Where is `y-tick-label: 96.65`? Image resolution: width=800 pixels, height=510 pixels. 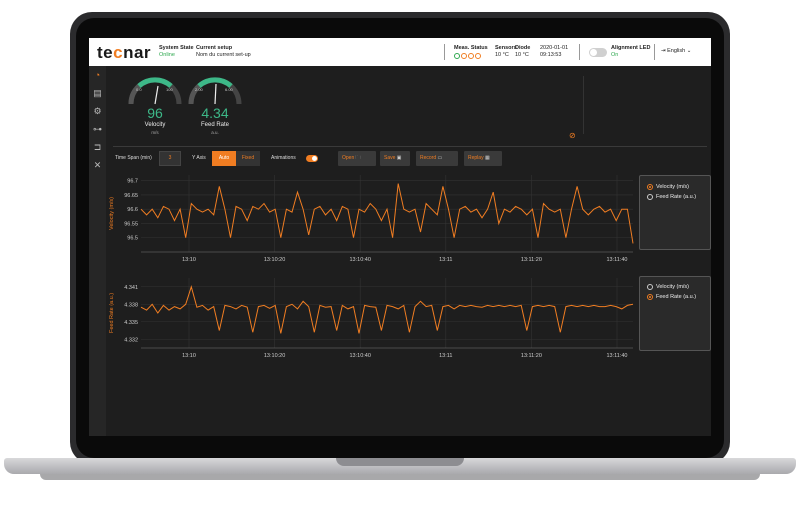
y-tick-label: 96.65 is located at coordinates (131, 196).